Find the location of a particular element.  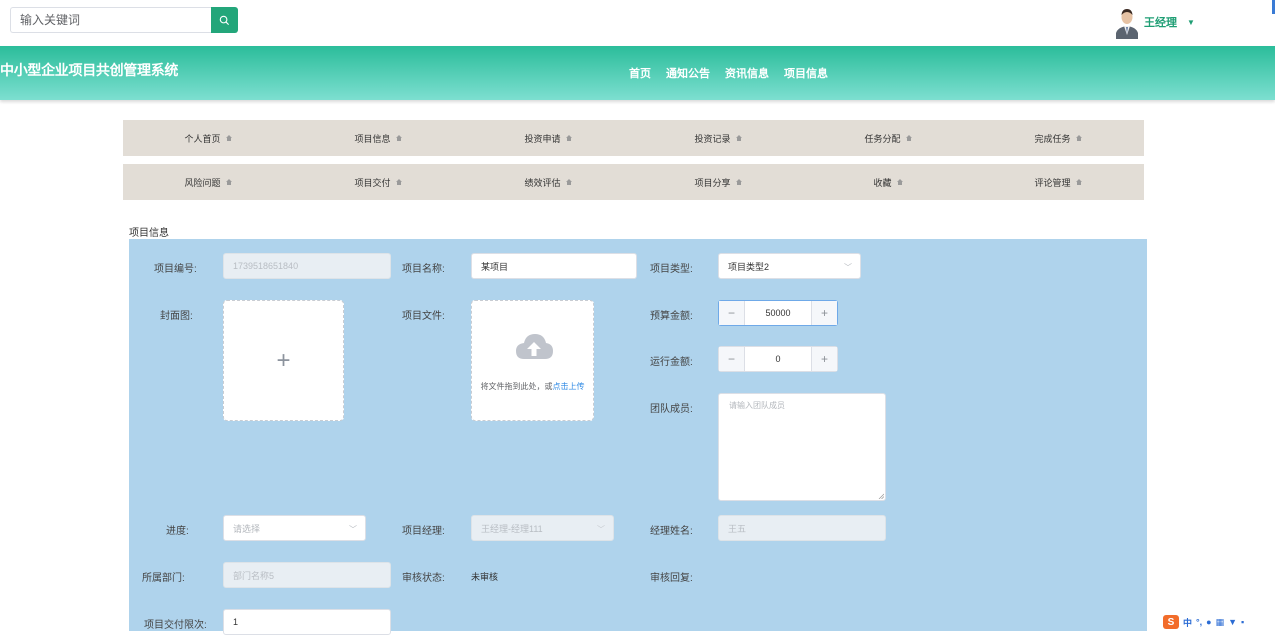

menu-performance: 绩效评估 is located at coordinates (548, 182).